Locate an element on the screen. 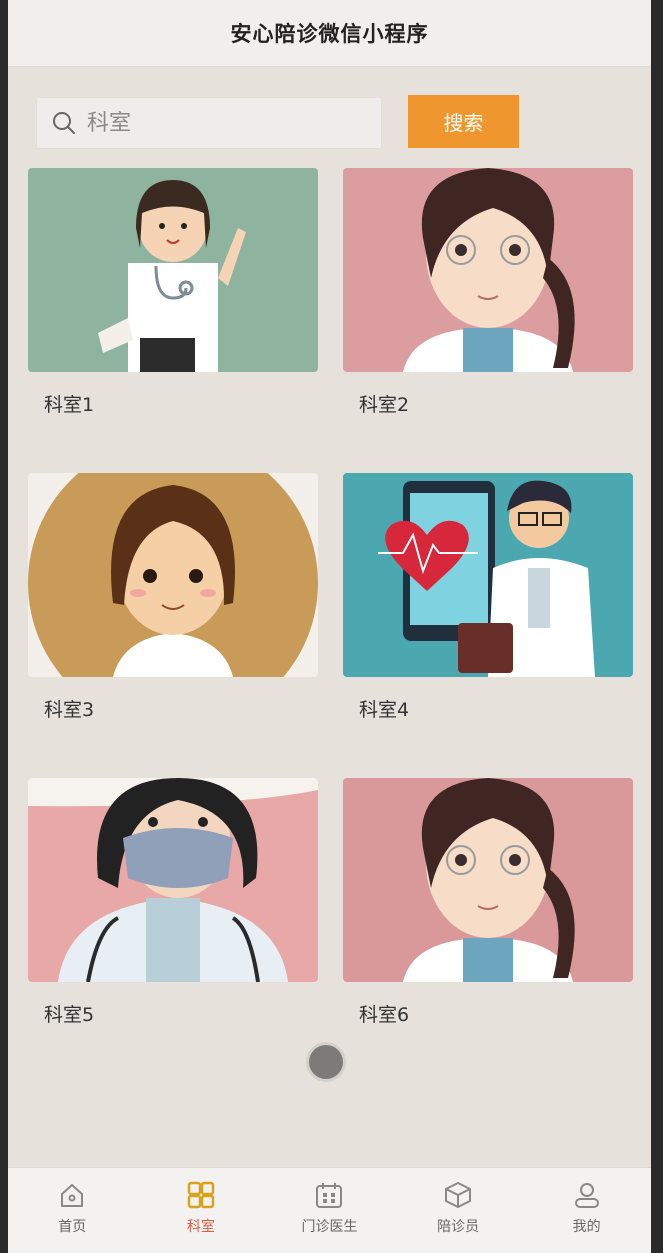 This screenshot has width=663, height=1253. department-card: 科室5 is located at coordinates (173, 903).